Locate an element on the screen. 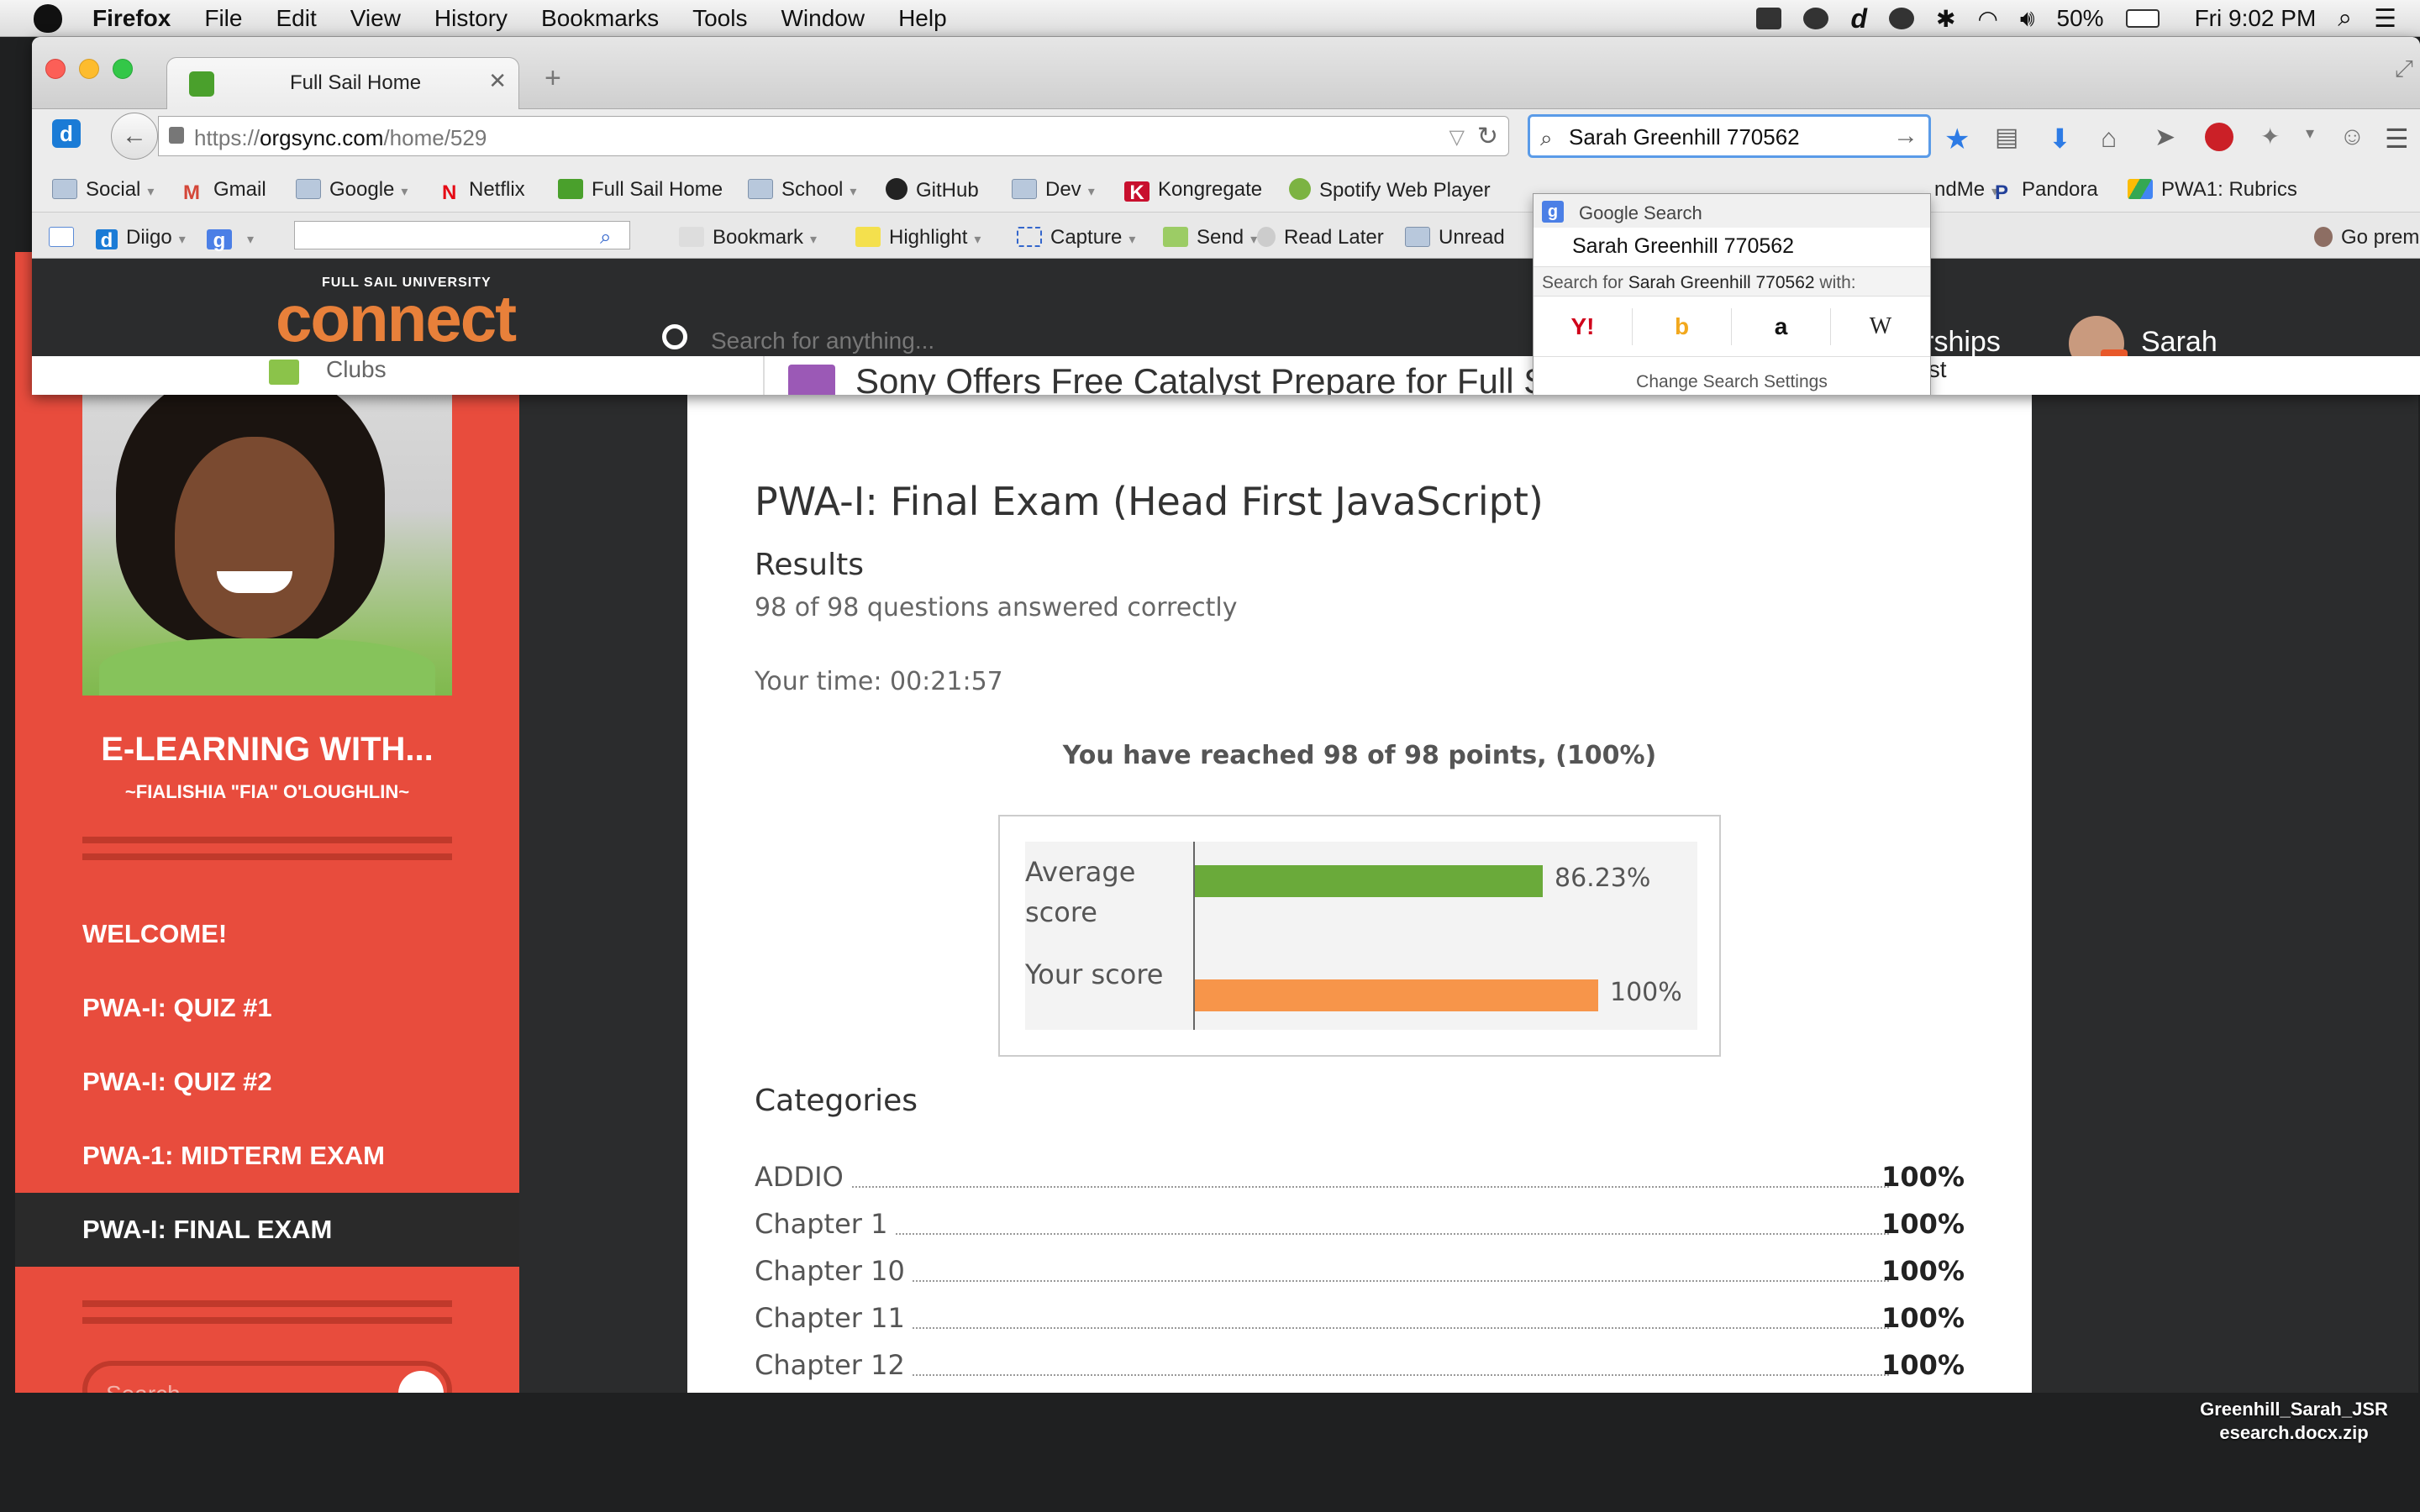 This screenshot has width=2420, height=1512. tab-bar: Full Sail Home ✕ + ⤢ is located at coordinates (1226, 73).